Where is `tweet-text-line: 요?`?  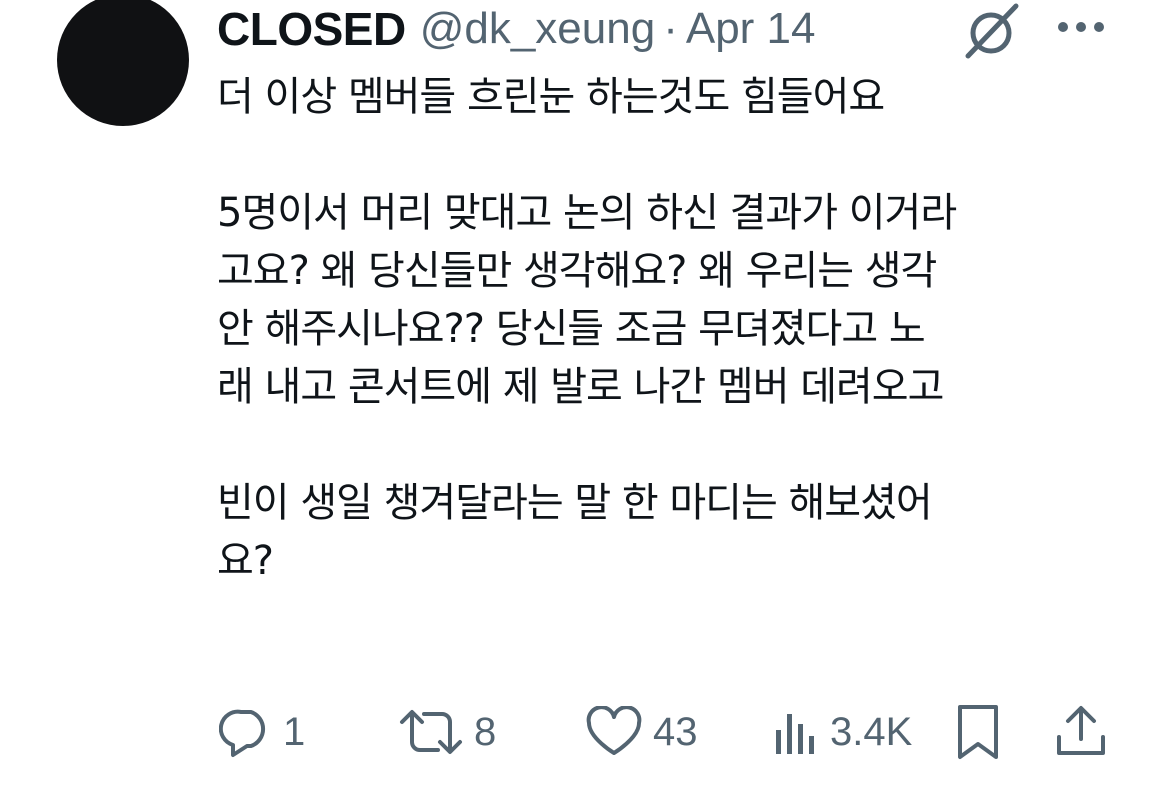
tweet-text-line: 요? is located at coordinates (245, 561).